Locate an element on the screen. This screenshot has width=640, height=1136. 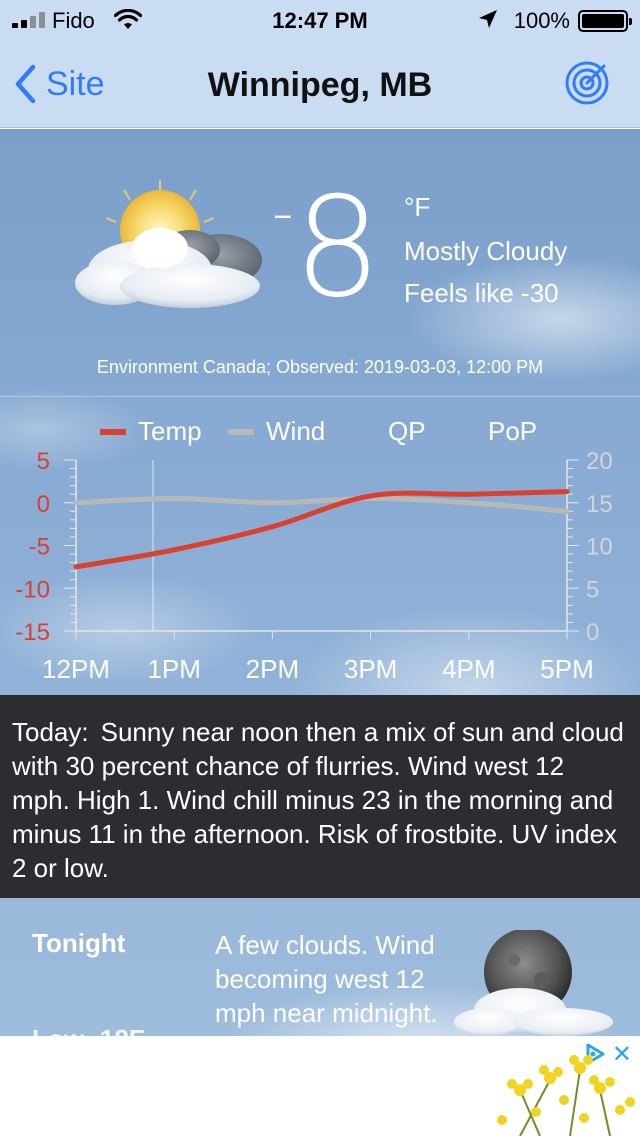
x-tick-label: 1PM is located at coordinates (173, 669).